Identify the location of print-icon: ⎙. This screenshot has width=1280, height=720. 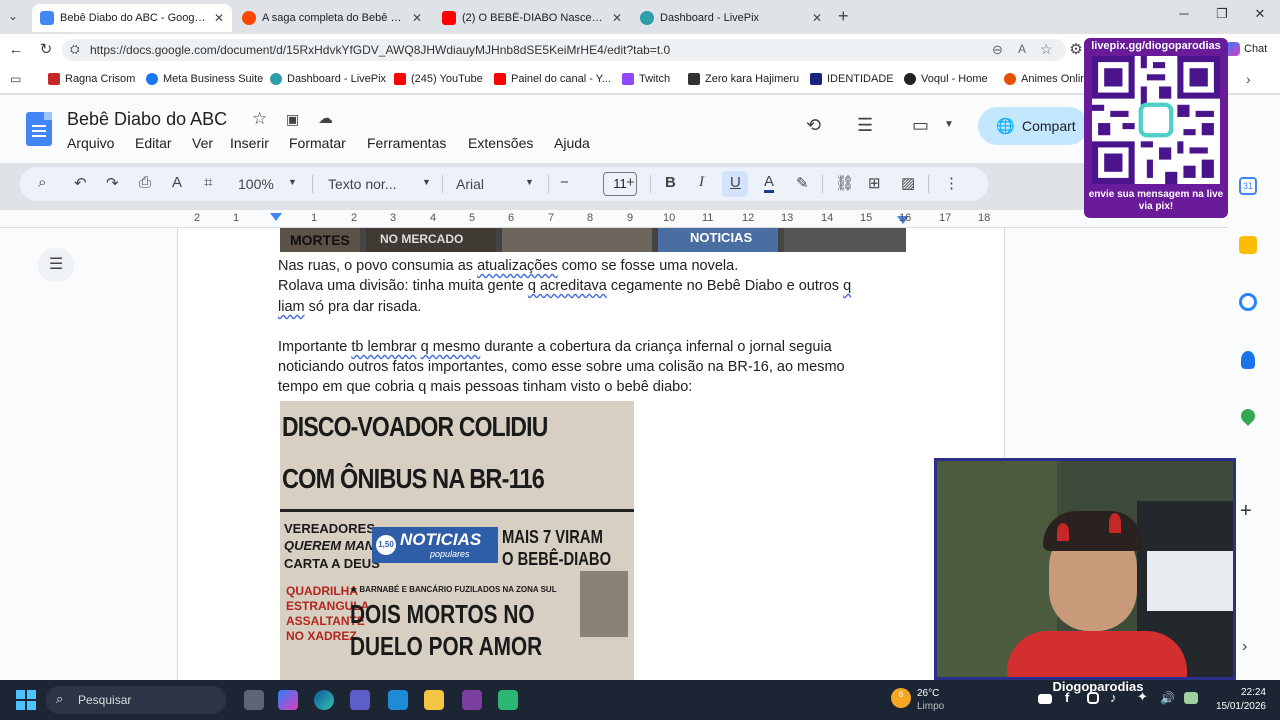
(145, 182).